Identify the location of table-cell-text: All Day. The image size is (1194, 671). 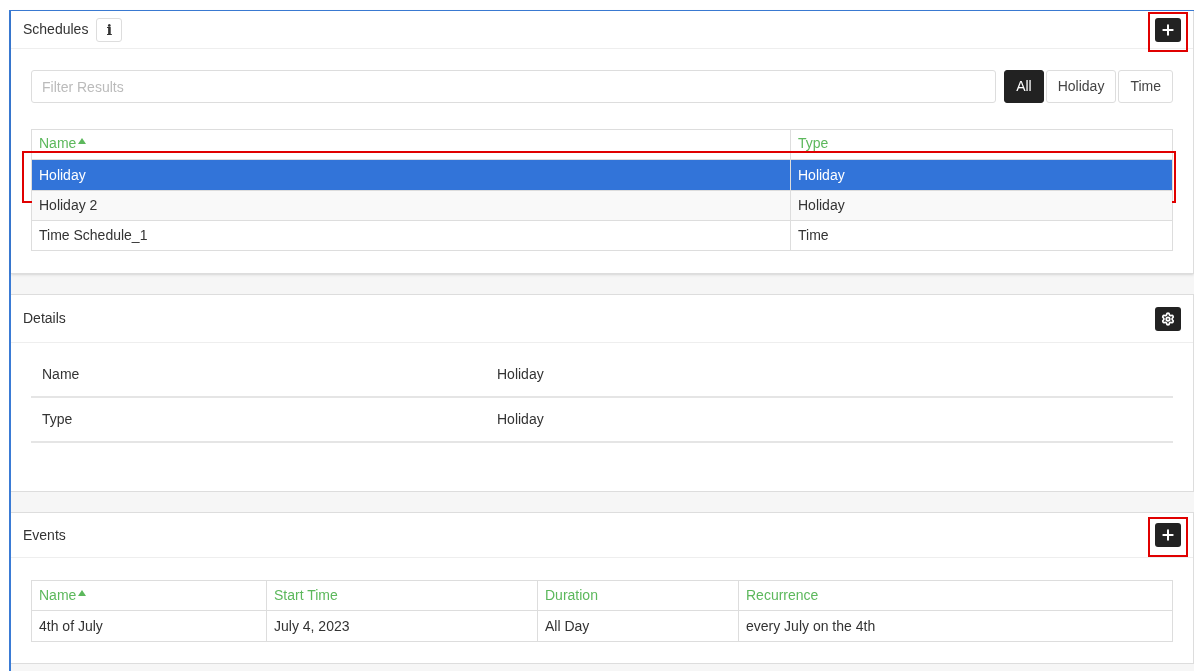
(567, 626).